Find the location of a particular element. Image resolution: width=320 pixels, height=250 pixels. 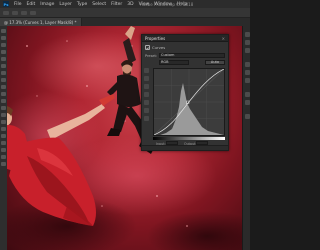

curves-graph is located at coordinates (189, 102).